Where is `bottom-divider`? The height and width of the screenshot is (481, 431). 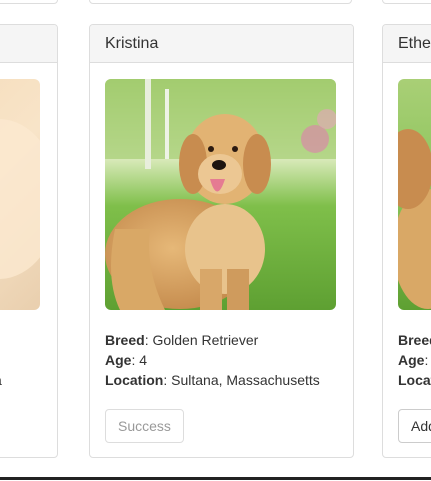 bottom-divider is located at coordinates (215, 478).